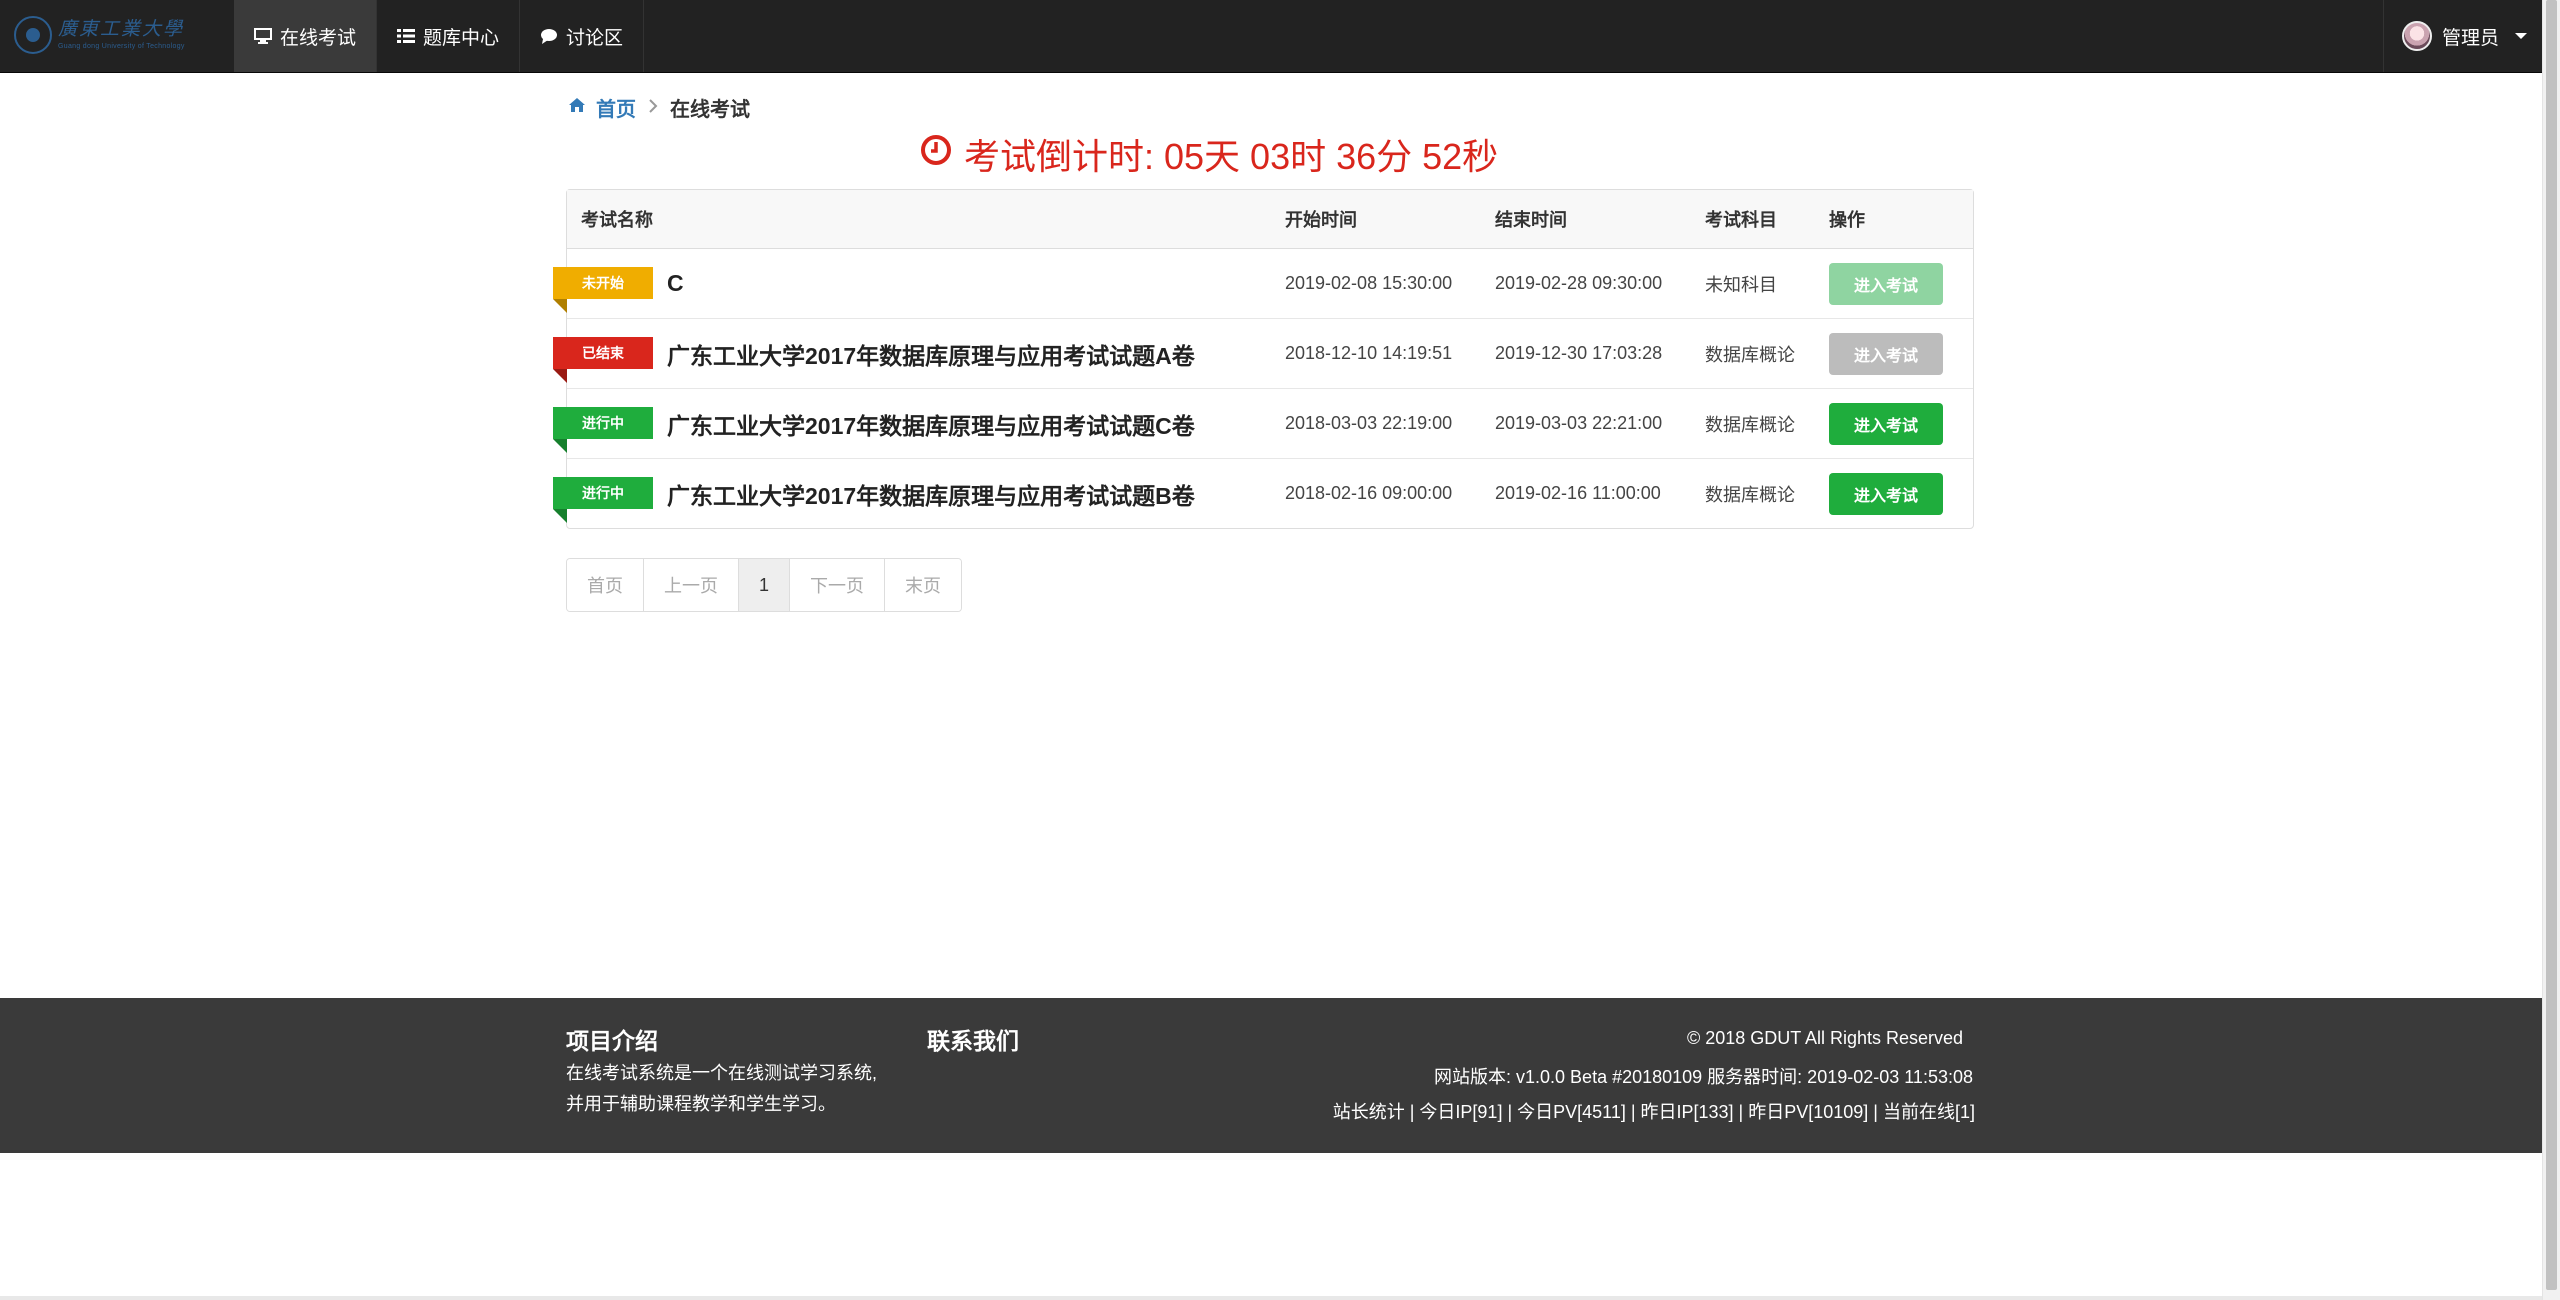 The height and width of the screenshot is (1300, 2560). I want to click on exam-end-time: 2019-02-16 11:00:00, so click(1578, 493).